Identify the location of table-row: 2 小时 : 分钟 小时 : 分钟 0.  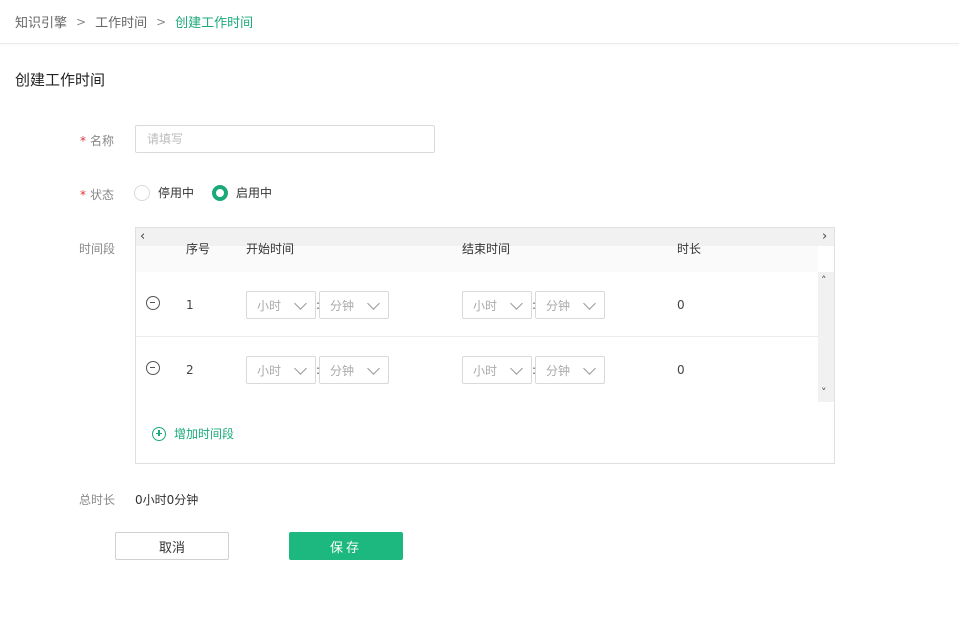
(477, 369).